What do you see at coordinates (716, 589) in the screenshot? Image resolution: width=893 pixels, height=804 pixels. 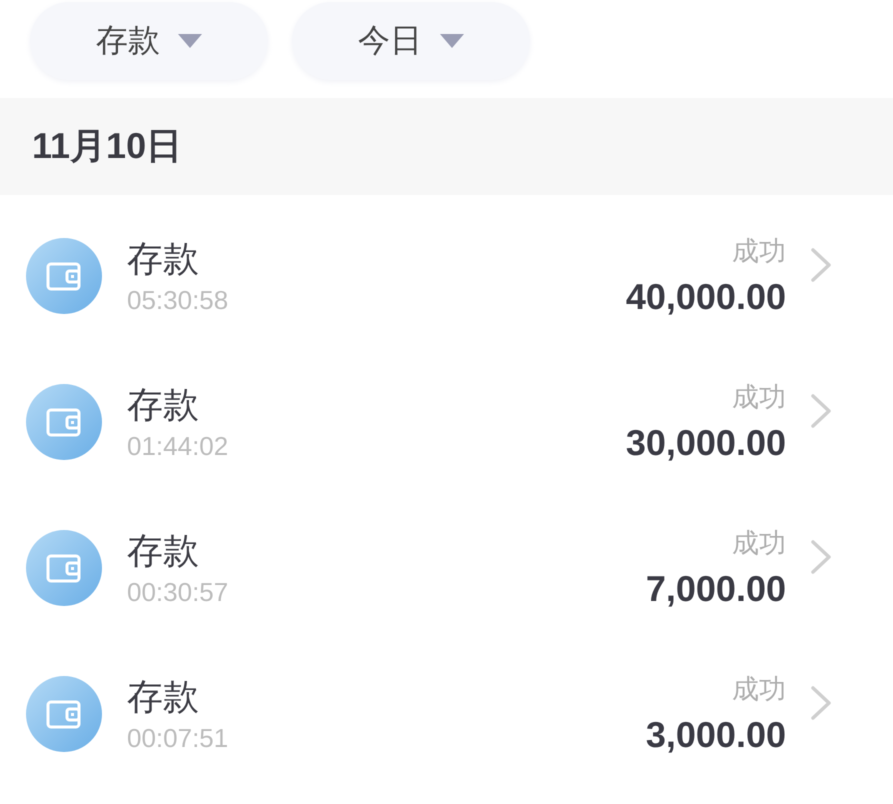 I see `transaction-amount: 7,000.00` at bounding box center [716, 589].